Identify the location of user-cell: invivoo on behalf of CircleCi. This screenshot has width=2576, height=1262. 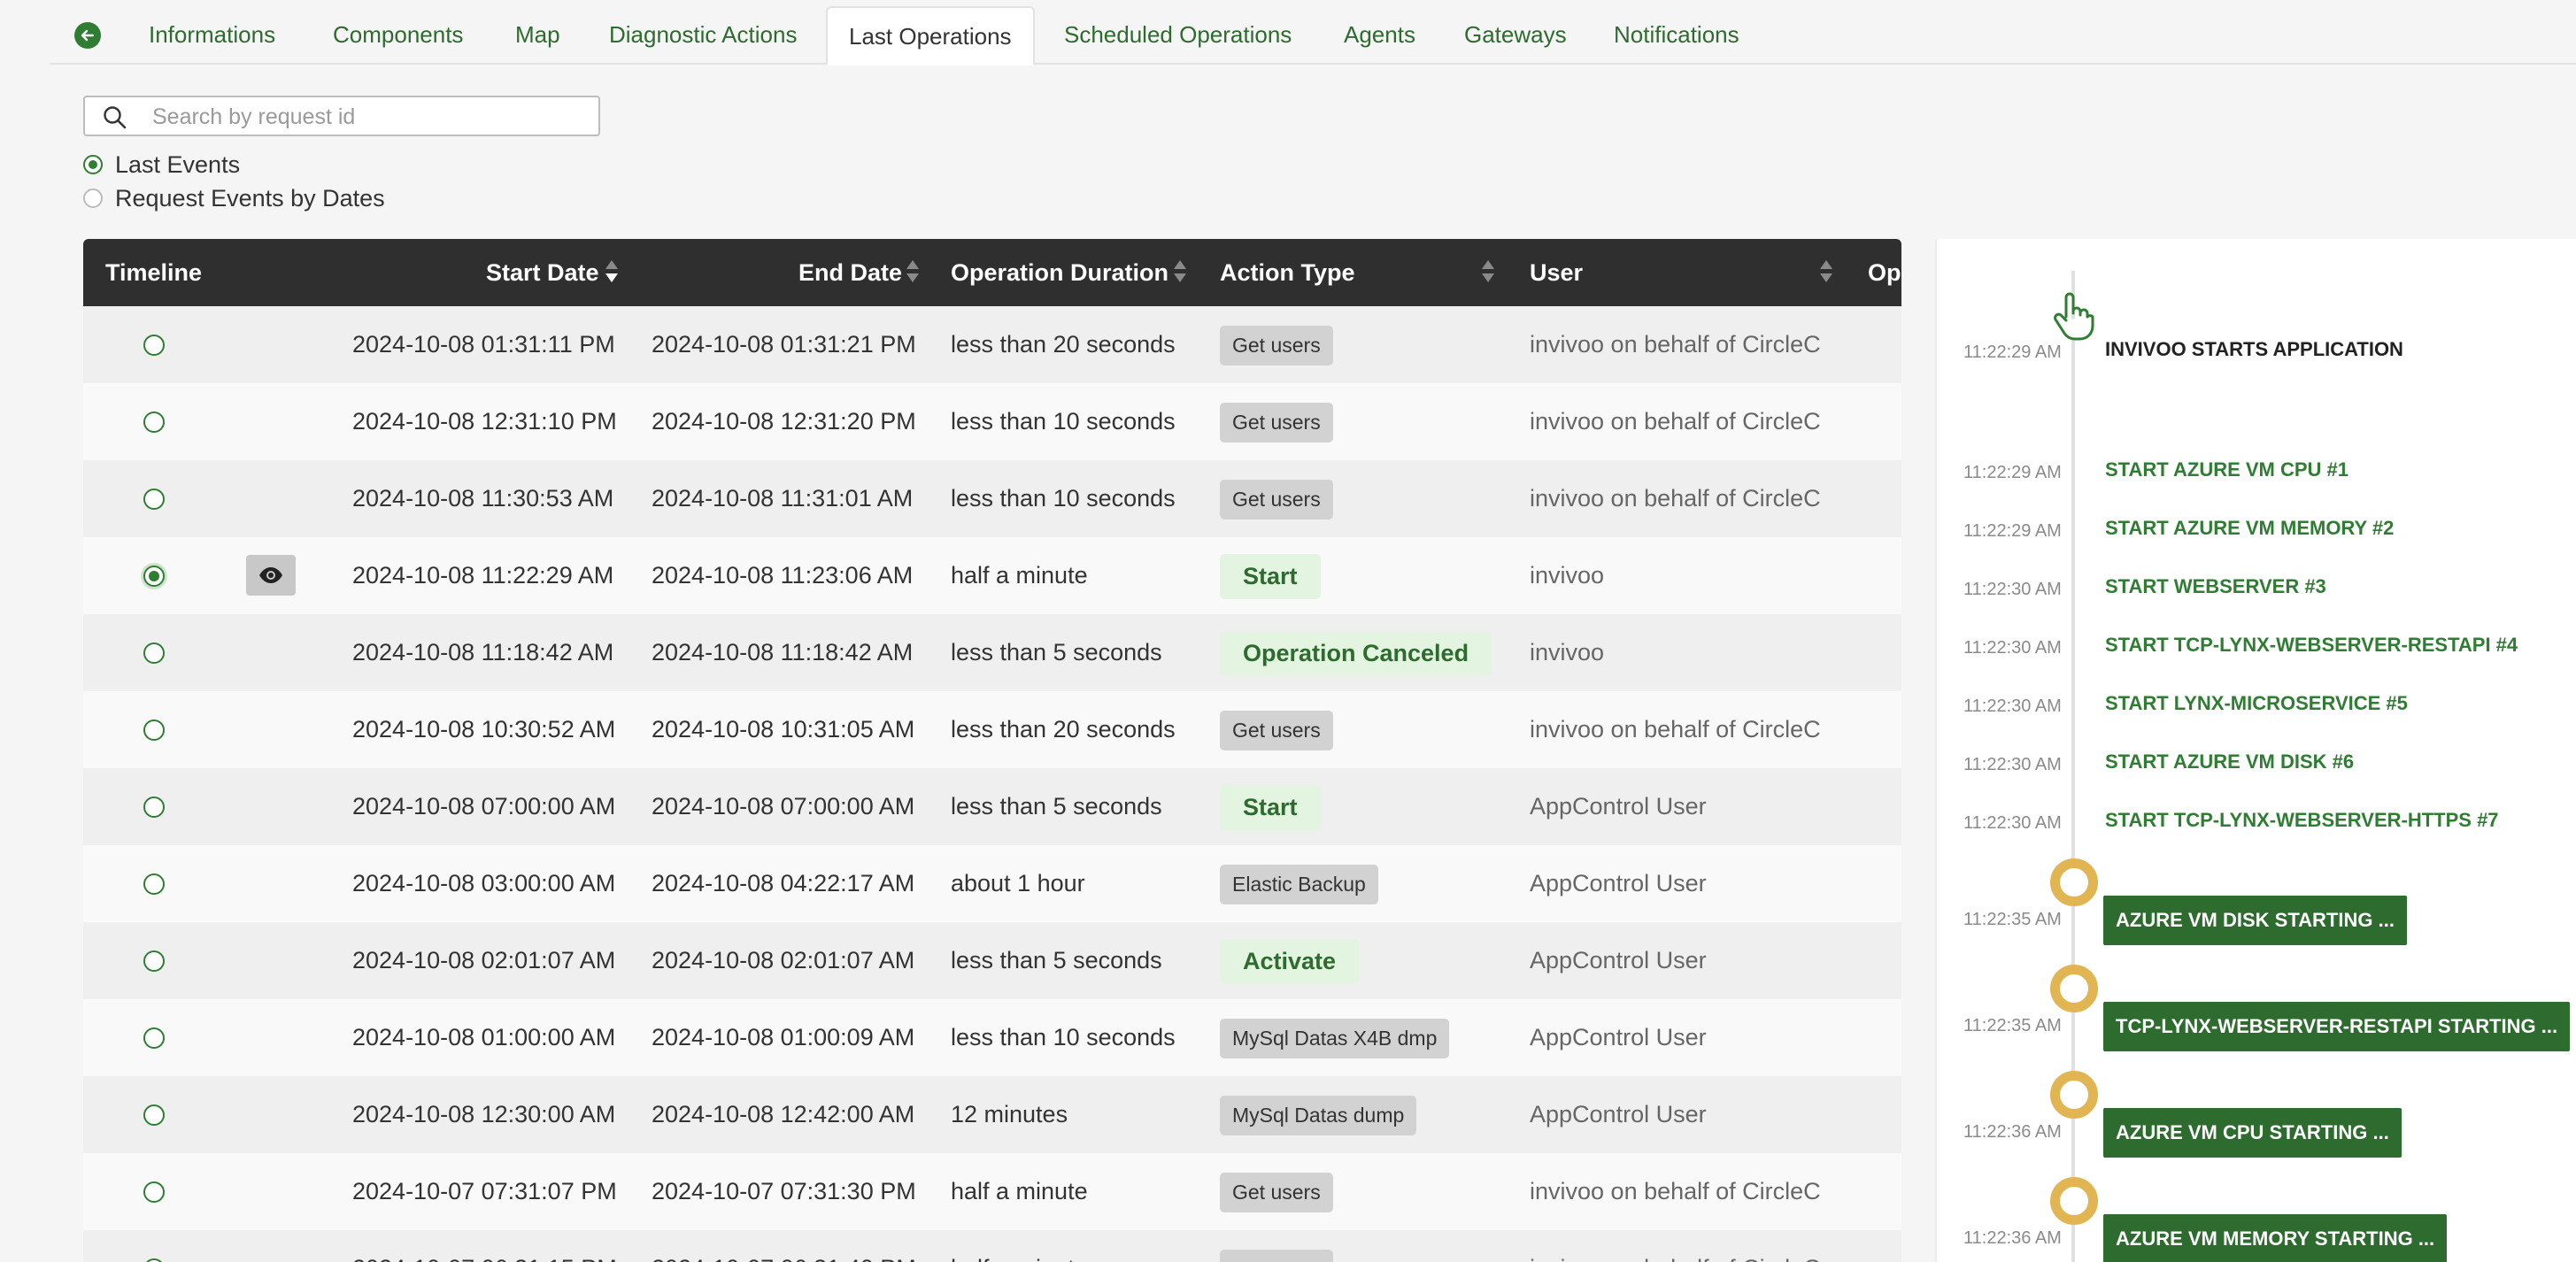
(1676, 729).